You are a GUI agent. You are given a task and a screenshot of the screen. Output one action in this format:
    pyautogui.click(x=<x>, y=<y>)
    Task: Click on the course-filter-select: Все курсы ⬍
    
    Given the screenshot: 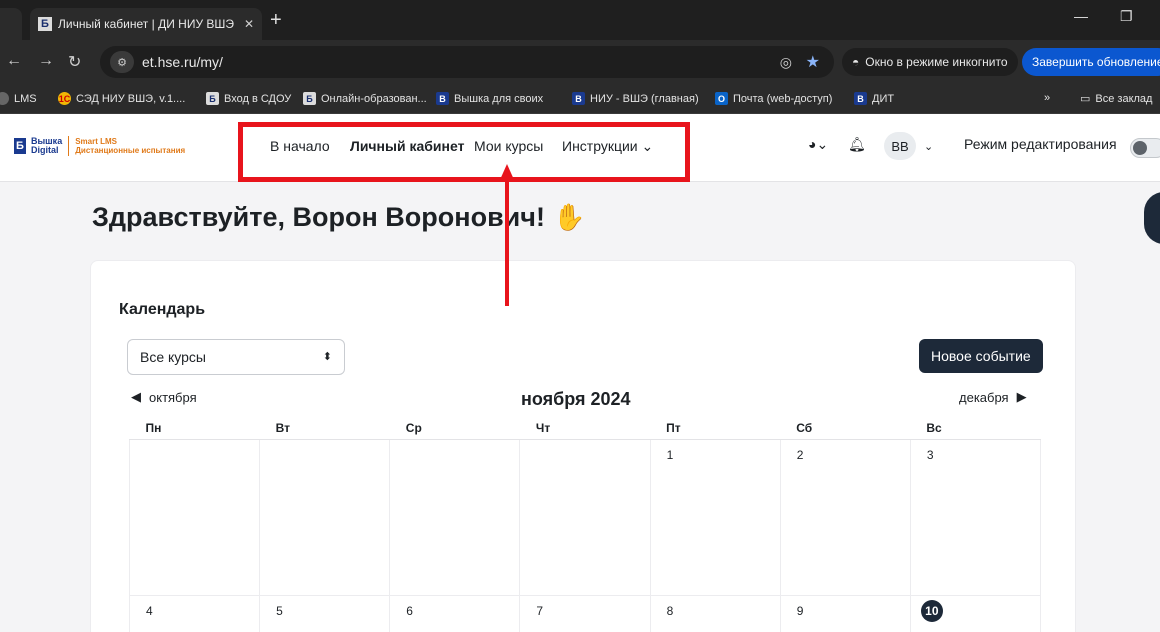 What is the action you would take?
    pyautogui.click(x=236, y=357)
    